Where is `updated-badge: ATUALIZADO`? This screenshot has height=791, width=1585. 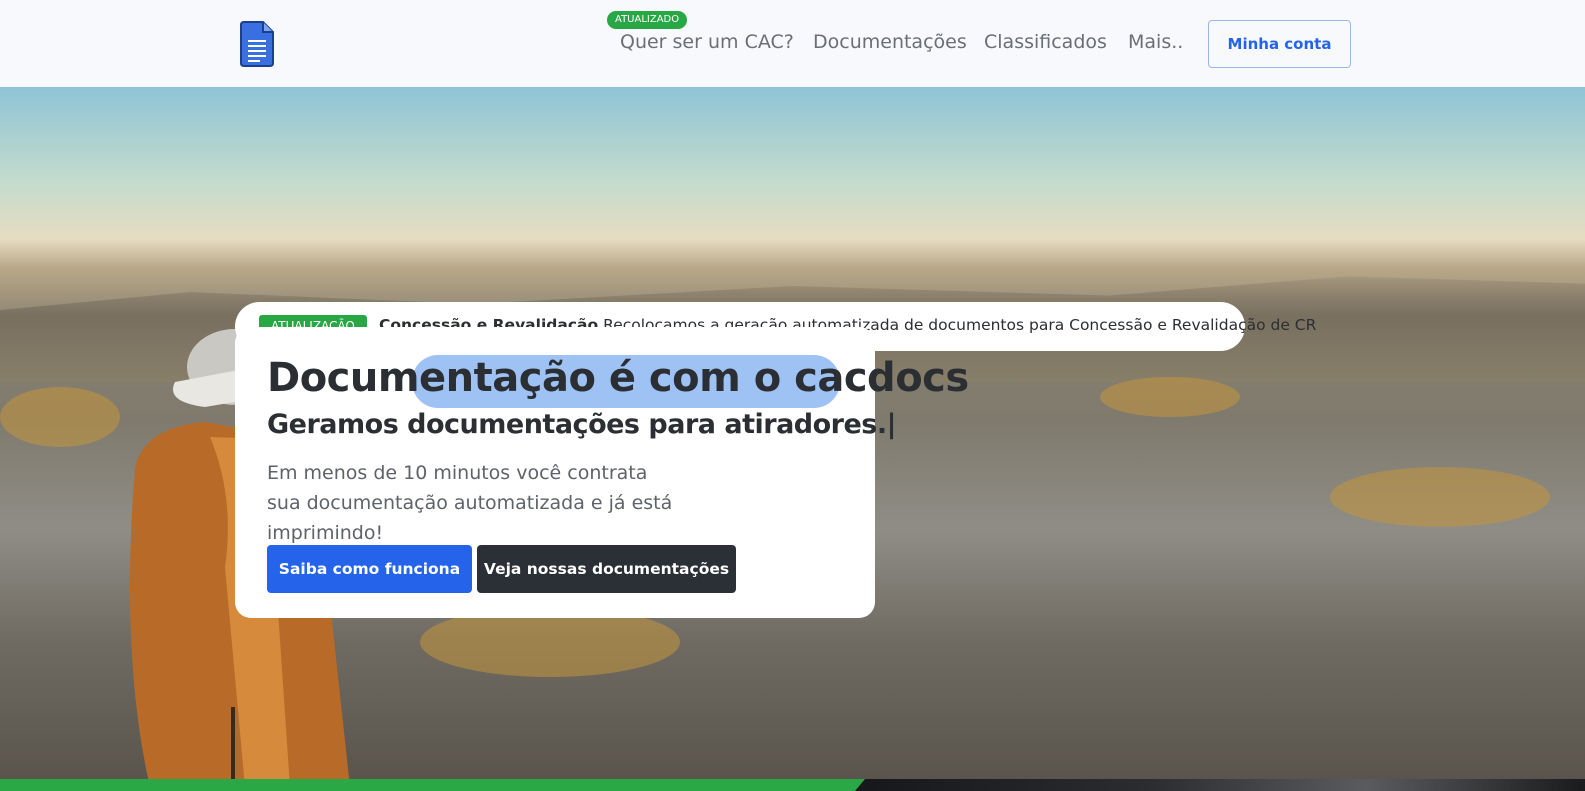
updated-badge: ATUALIZADO is located at coordinates (647, 20).